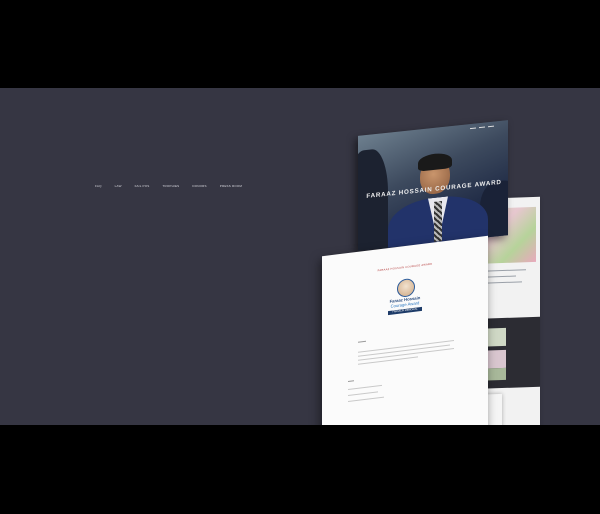  I want to click on menu-item-faq: FAQ, so click(98, 186).